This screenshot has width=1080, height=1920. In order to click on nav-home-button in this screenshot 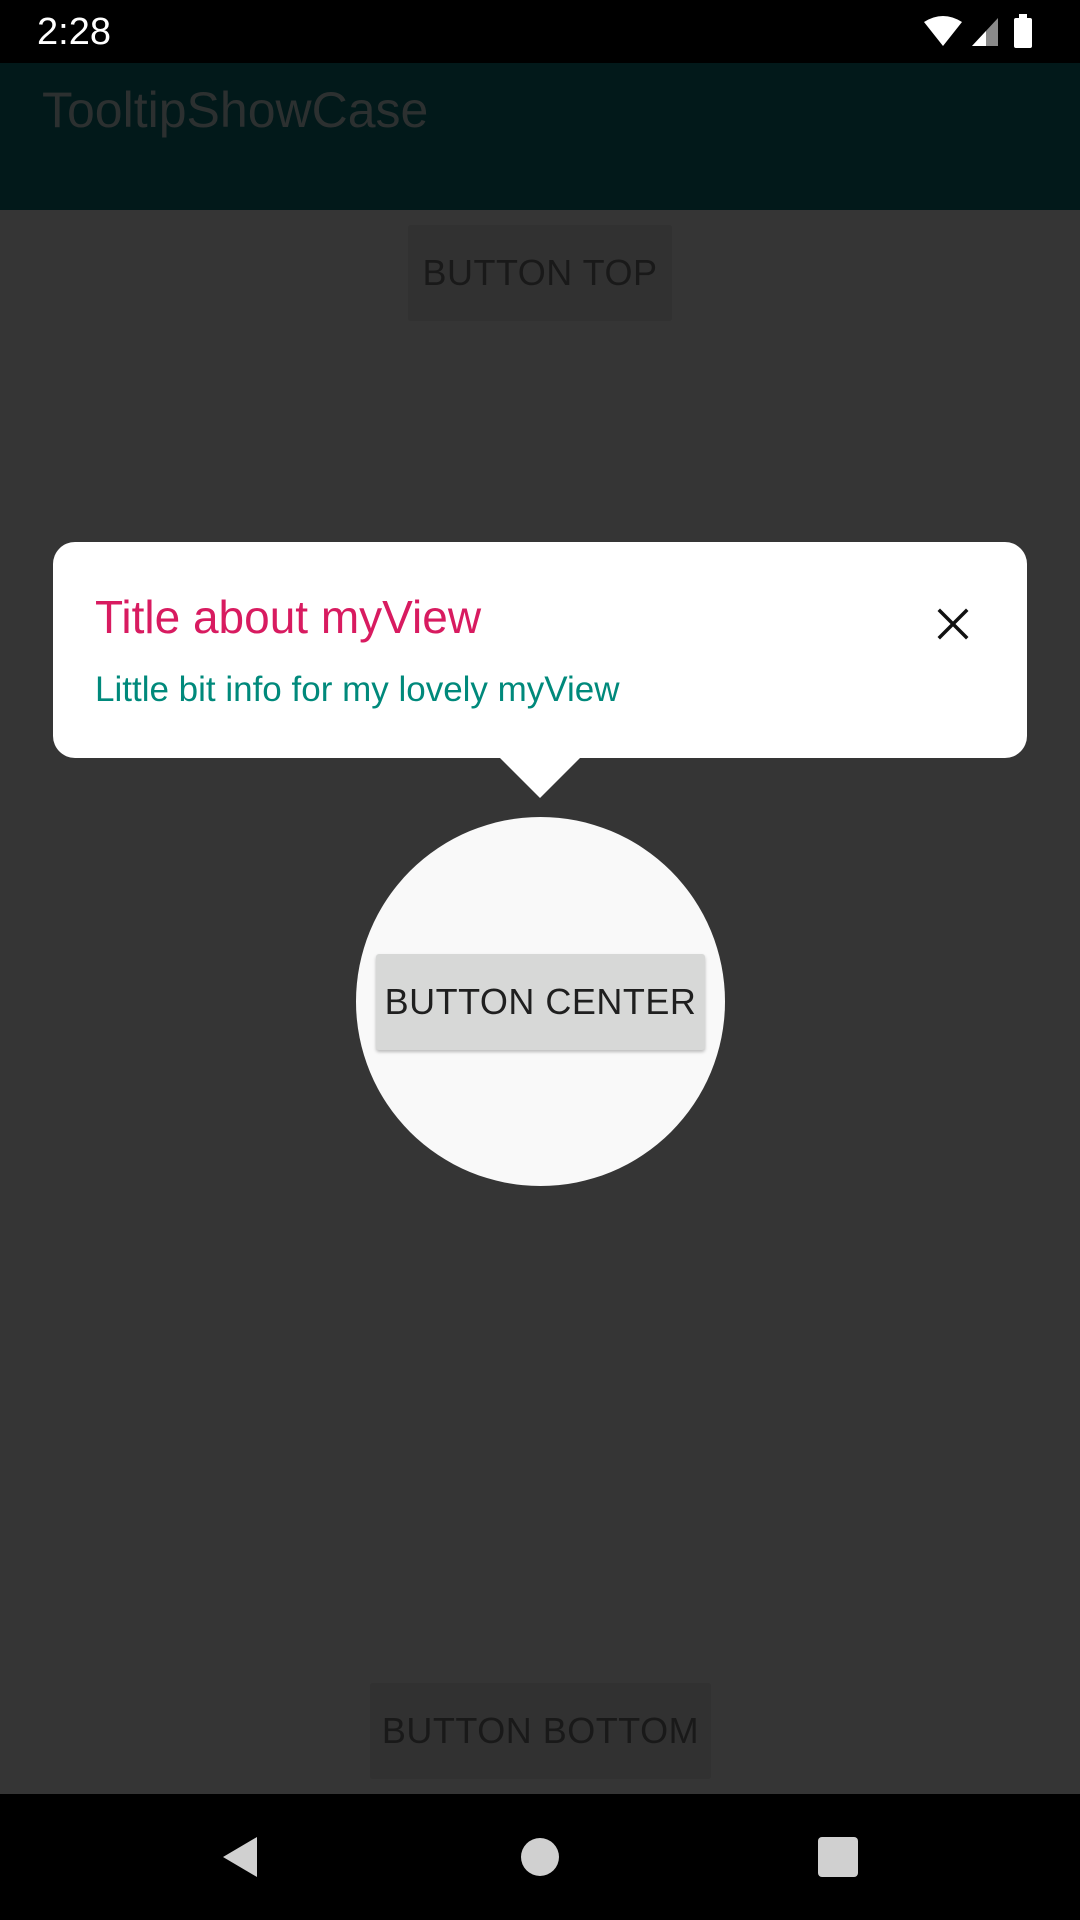, I will do `click(540, 1857)`.